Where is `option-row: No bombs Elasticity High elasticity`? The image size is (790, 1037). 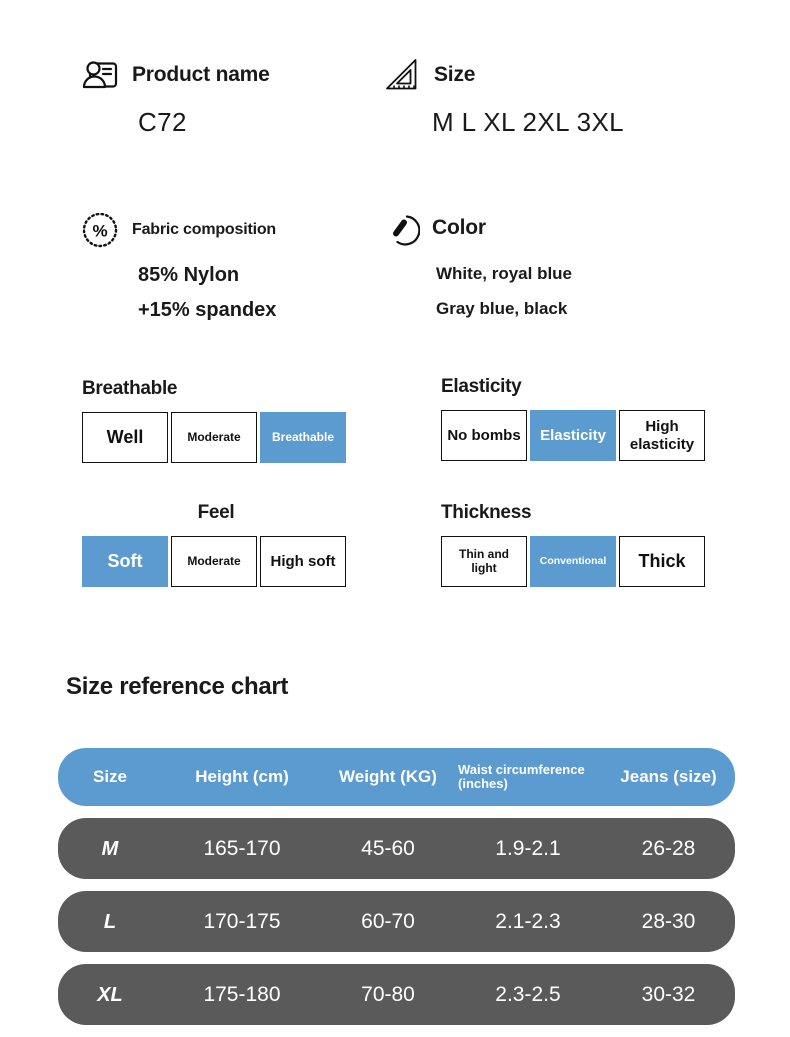 option-row: No bombs Elasticity High elasticity is located at coordinates (573, 435).